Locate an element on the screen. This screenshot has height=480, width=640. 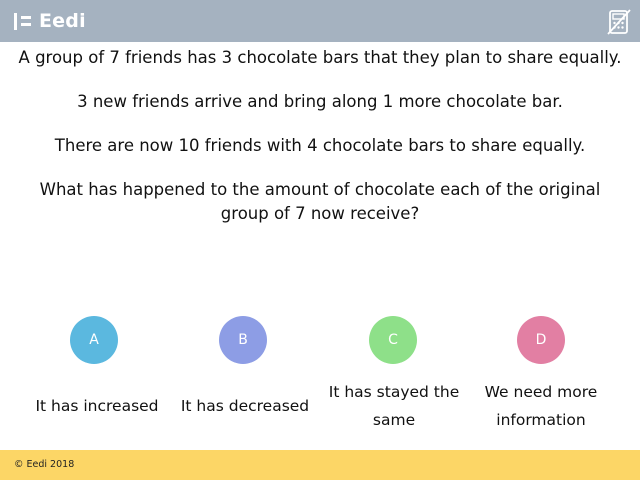
option-c-letter: C is located at coordinates (393, 340).